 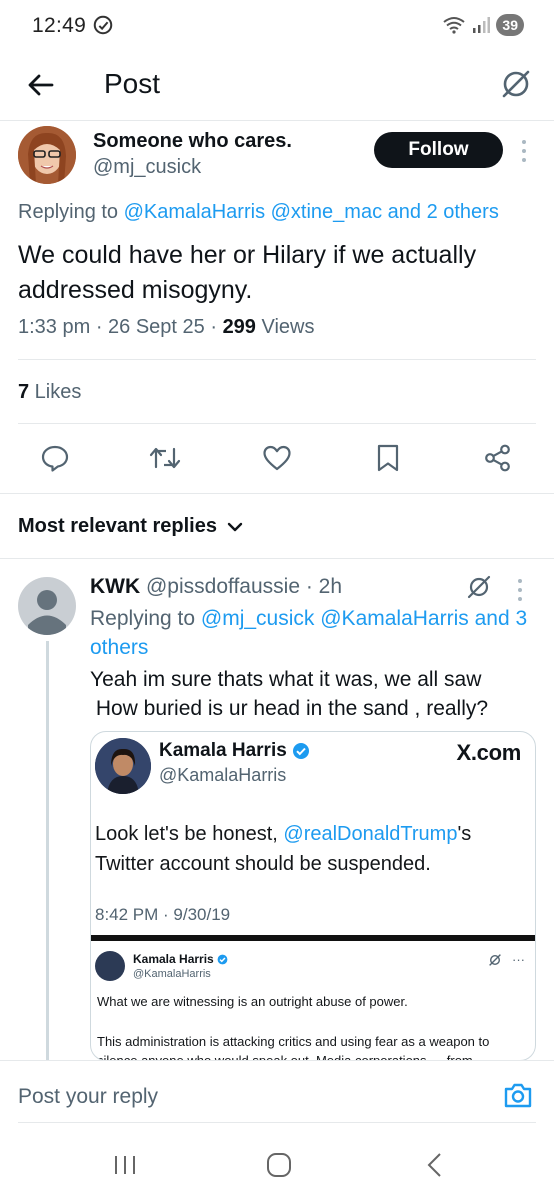 I want to click on reply-replying-prefix: Replying to, so click(x=145, y=618).